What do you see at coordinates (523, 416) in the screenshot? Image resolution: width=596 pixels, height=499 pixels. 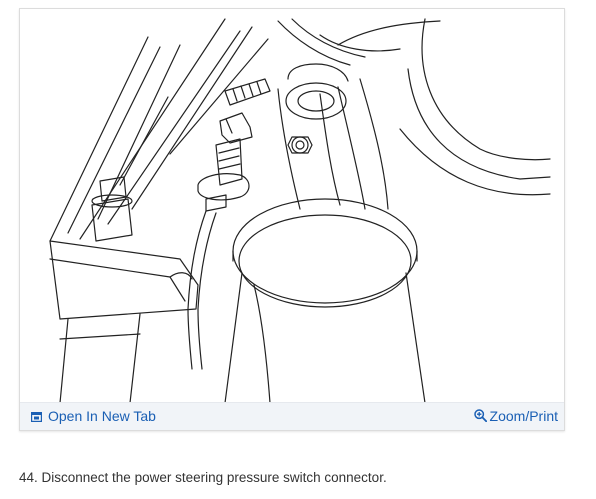 I see `zoom-print-label: Zoom/Print` at bounding box center [523, 416].